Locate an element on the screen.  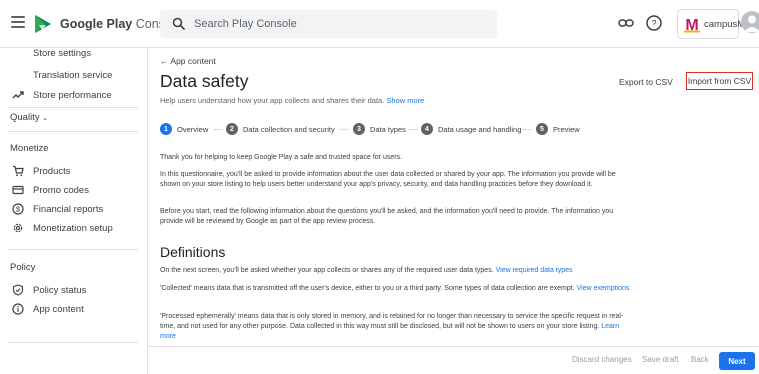
search-box is located at coordinates (328, 24).